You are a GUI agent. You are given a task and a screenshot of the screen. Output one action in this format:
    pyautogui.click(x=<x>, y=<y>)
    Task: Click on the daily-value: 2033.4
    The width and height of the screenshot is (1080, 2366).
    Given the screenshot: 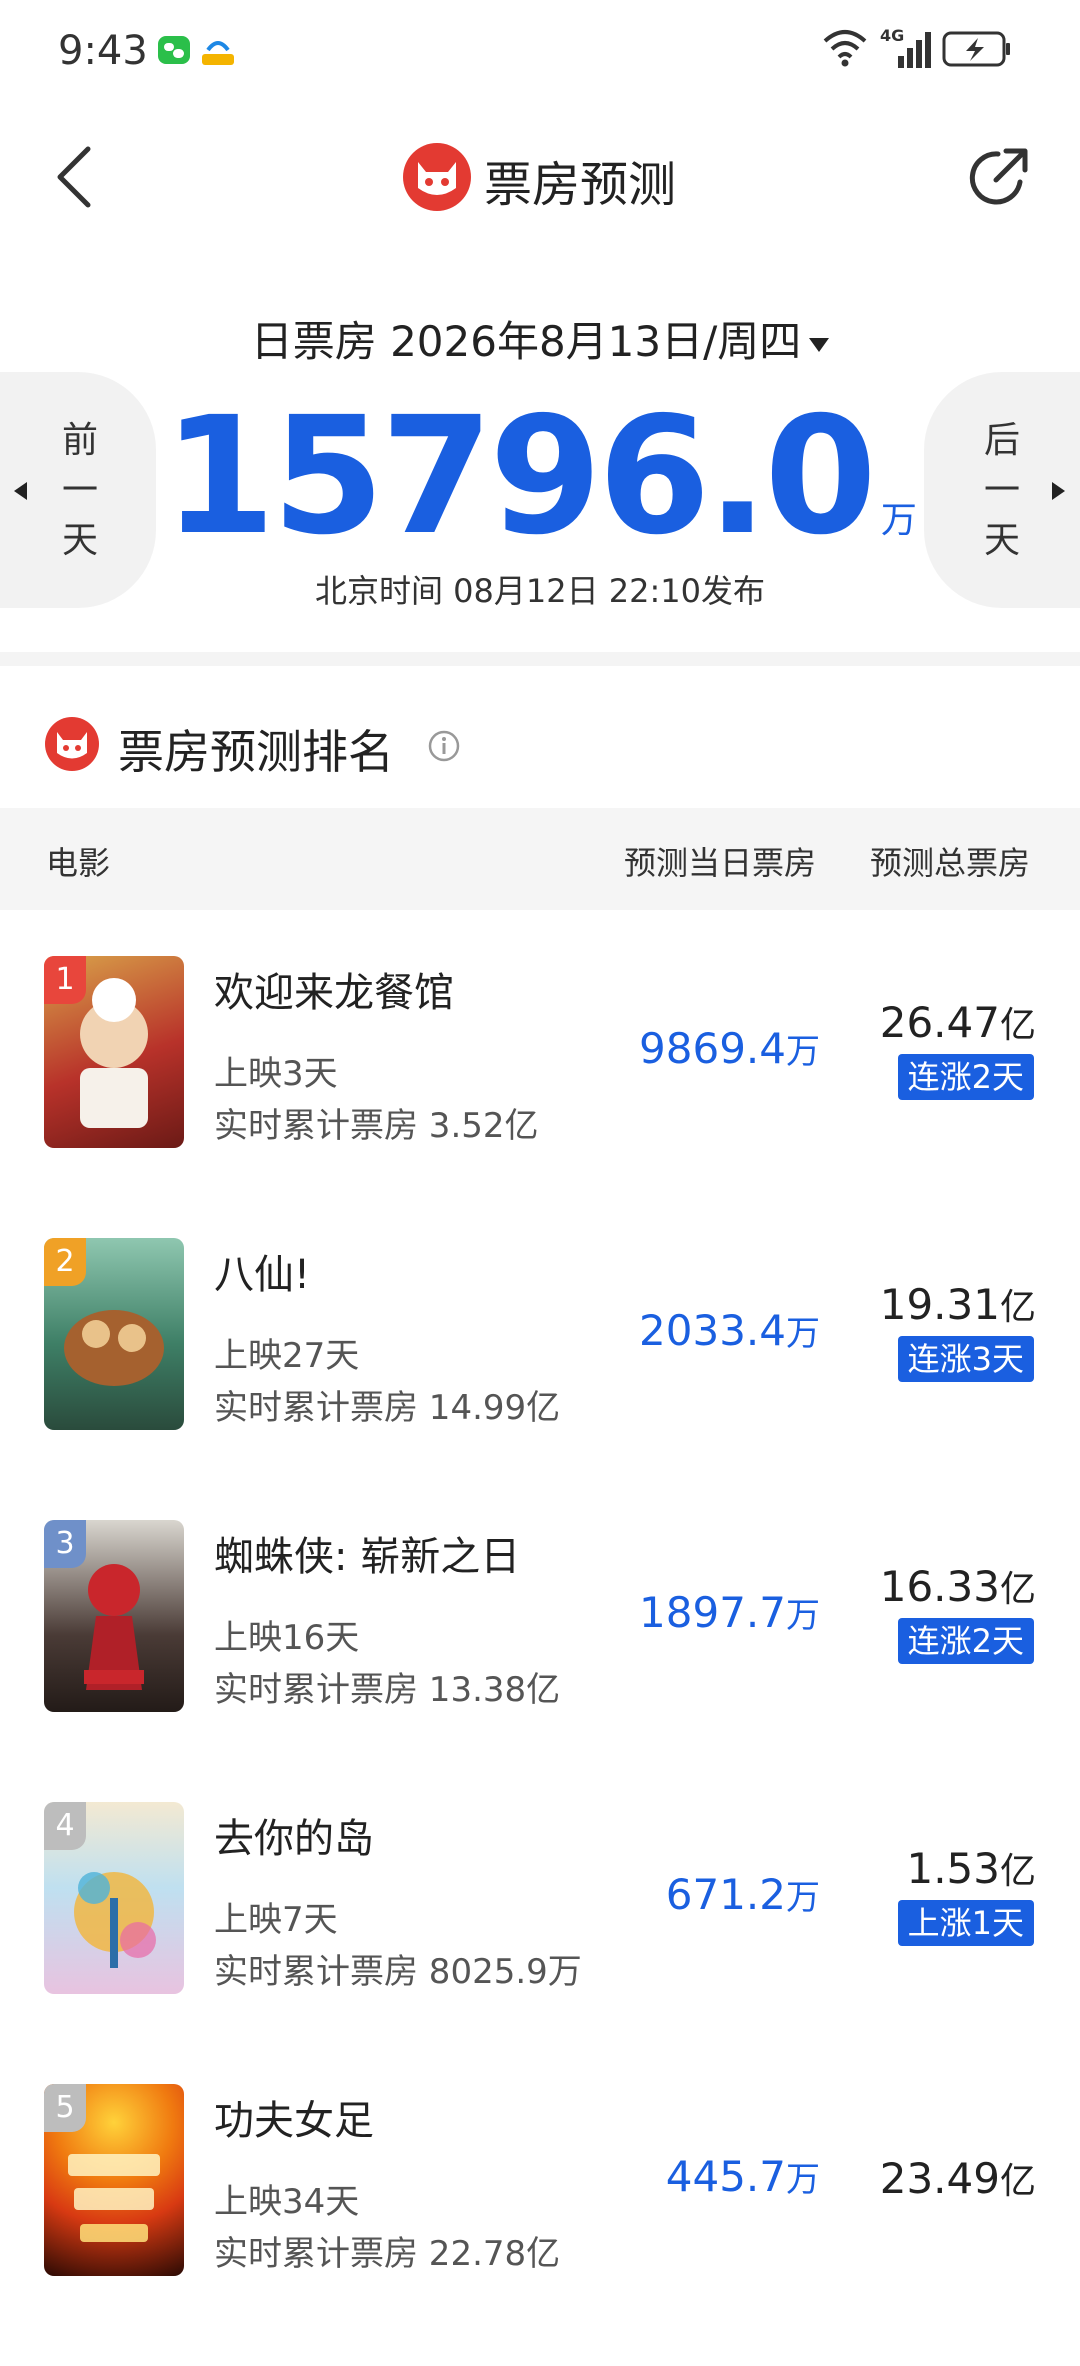 What is the action you would take?
    pyautogui.click(x=712, y=1330)
    